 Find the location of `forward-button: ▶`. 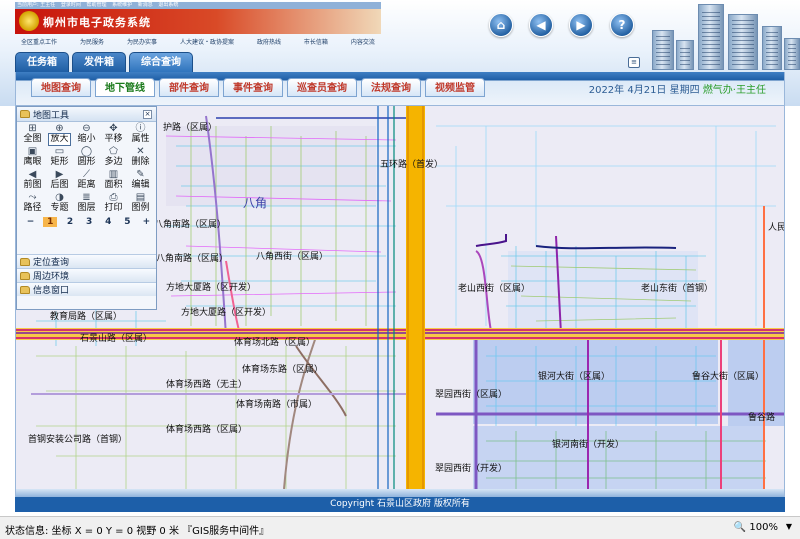

forward-button: ▶ is located at coordinates (581, 25).